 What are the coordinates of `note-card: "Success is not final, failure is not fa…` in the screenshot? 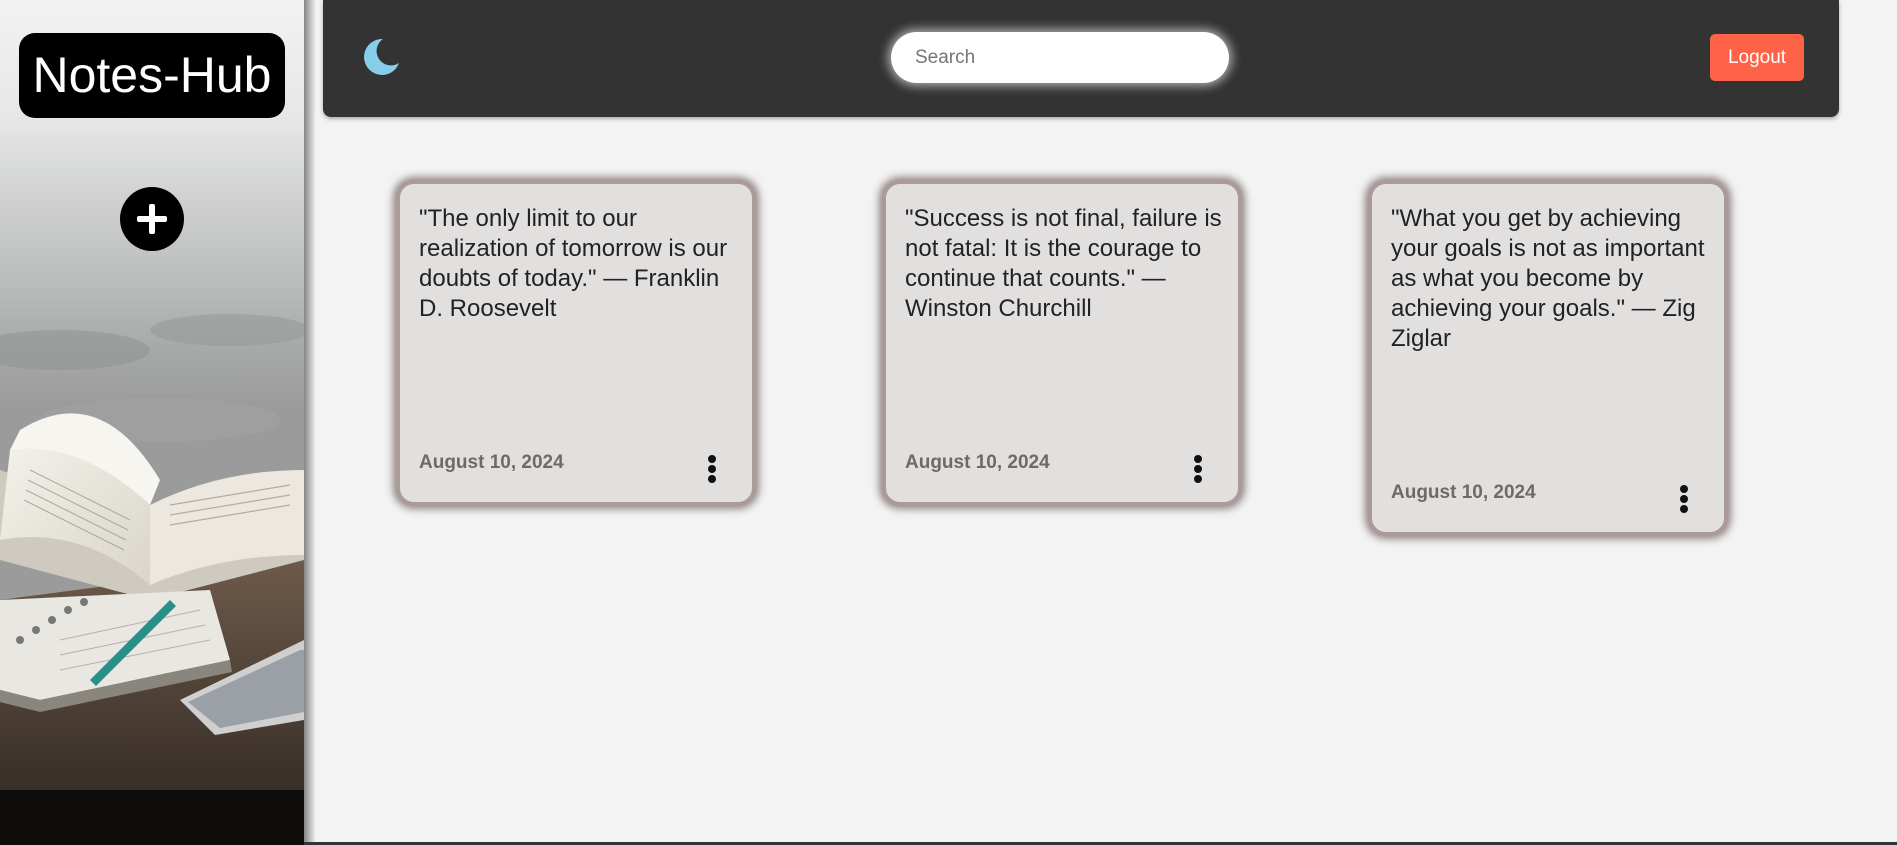 It's located at (1062, 343).